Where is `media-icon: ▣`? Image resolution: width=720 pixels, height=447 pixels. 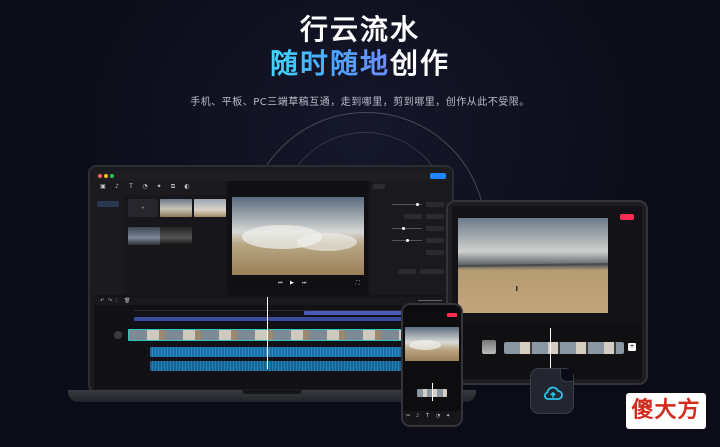
media-icon: ▣ is located at coordinates (103, 188).